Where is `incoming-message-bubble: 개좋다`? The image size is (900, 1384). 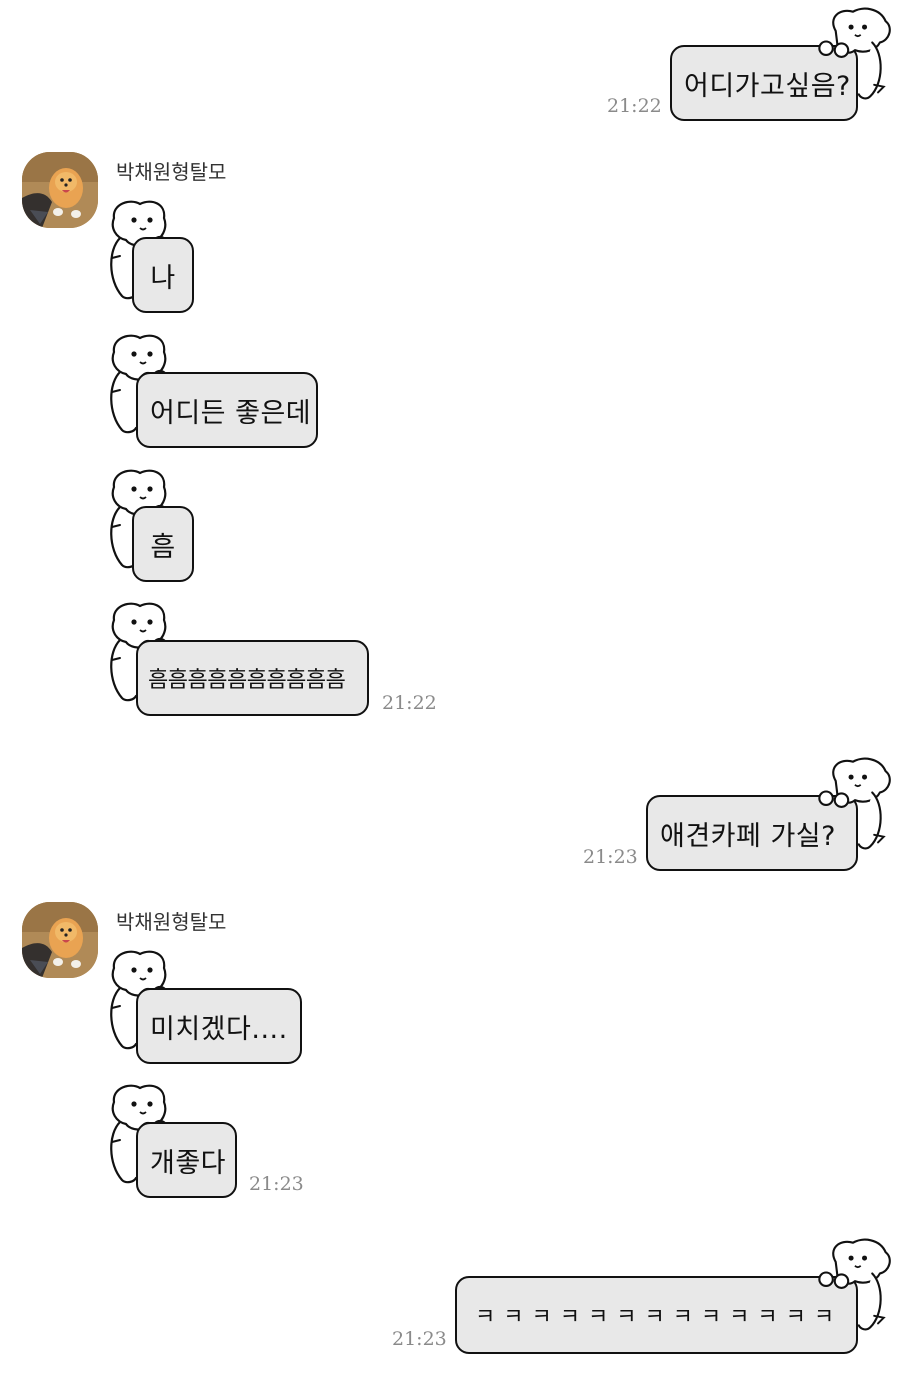
incoming-message-bubble: 개좋다 is located at coordinates (186, 1160).